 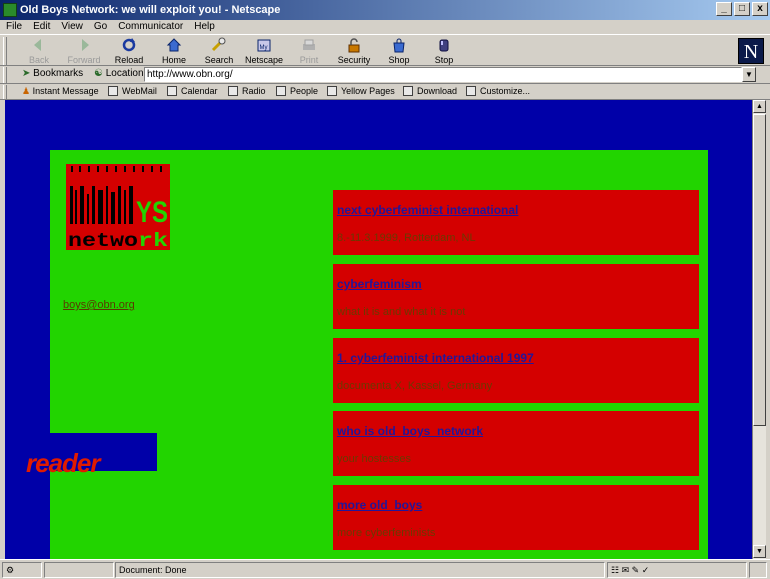 What do you see at coordinates (118, 207) in the screenshot?
I see `old-boys-network-logo: YS netwo rk` at bounding box center [118, 207].